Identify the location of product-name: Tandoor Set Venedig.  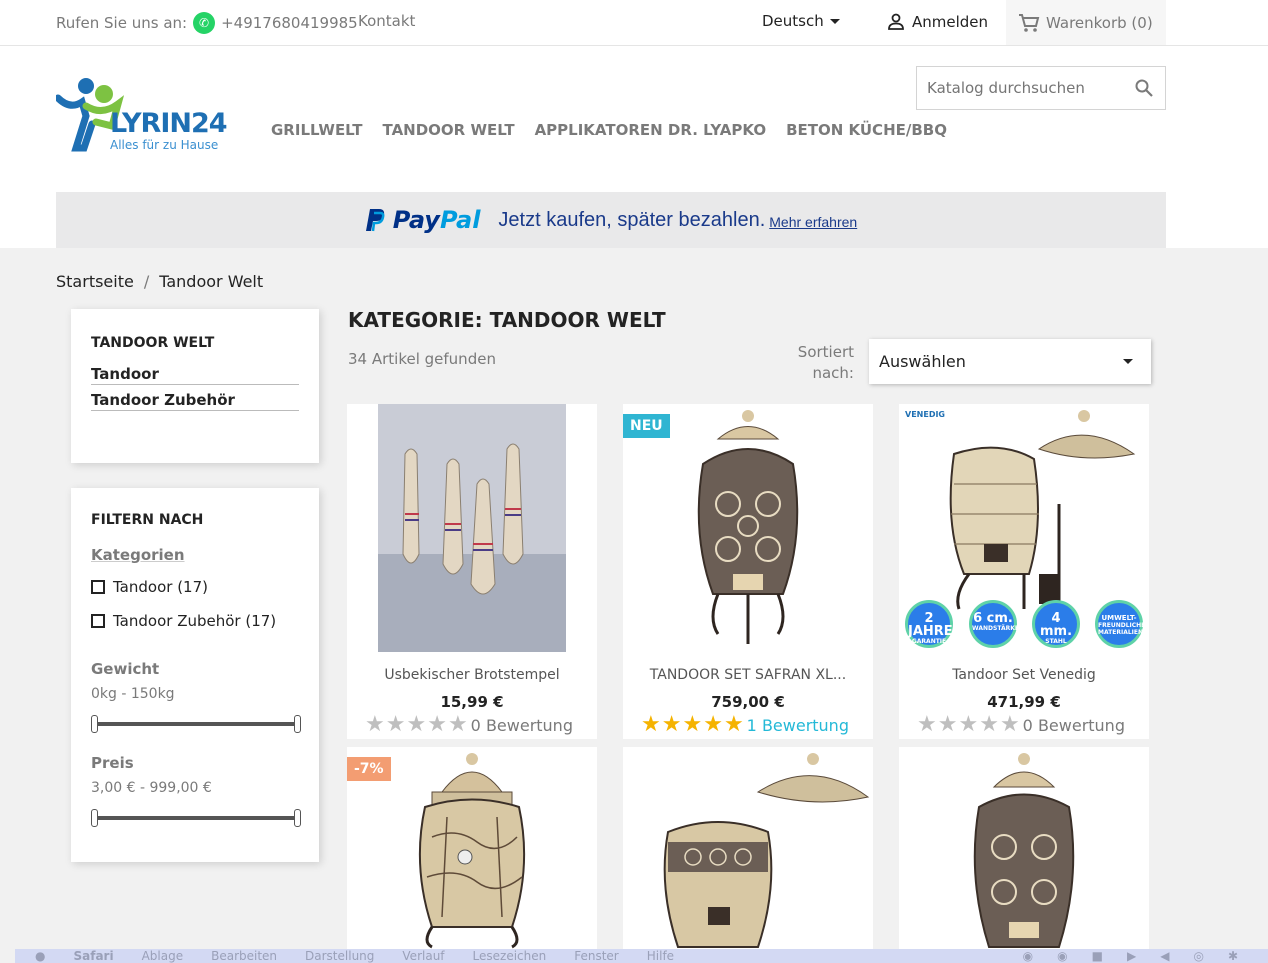
(1024, 675).